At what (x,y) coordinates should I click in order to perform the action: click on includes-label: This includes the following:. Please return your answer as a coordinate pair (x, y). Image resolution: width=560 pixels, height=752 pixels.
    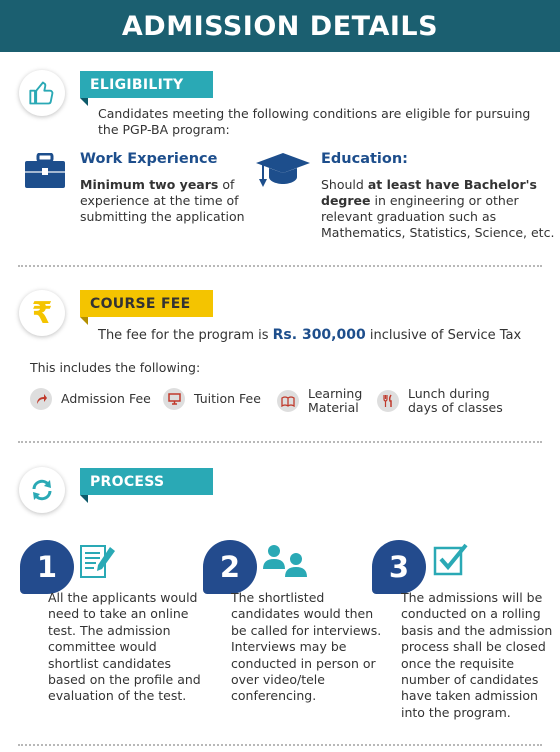
    Looking at the image, I should click on (115, 367).